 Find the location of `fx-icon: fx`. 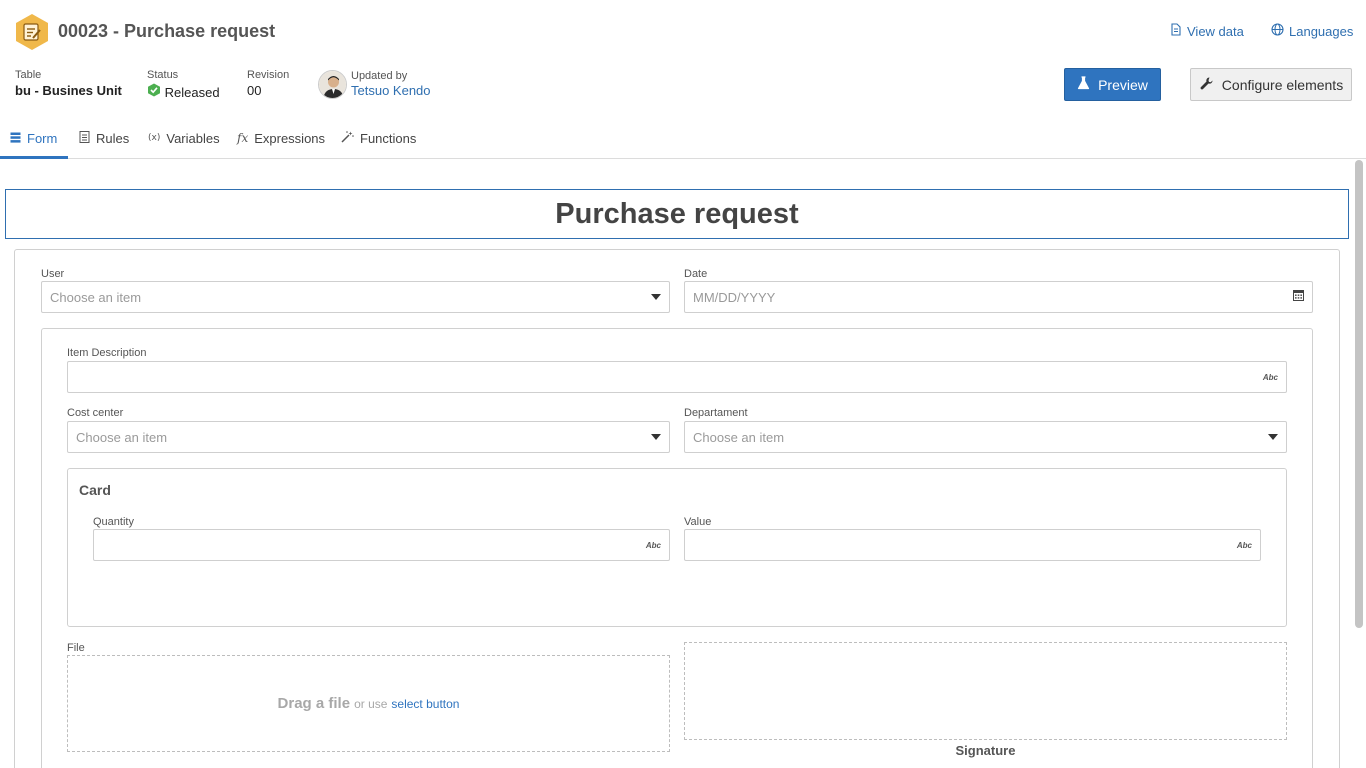

fx-icon: fx is located at coordinates (243, 138).